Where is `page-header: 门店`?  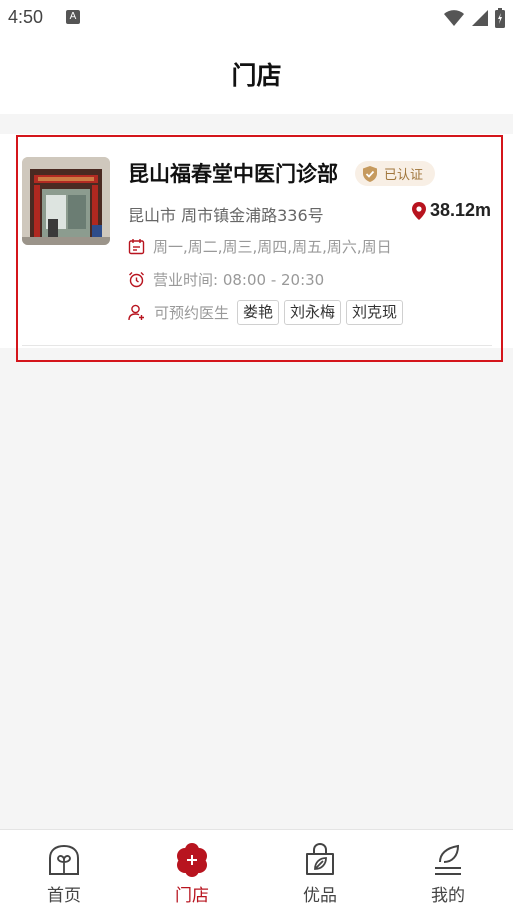 page-header: 门店 is located at coordinates (256, 75).